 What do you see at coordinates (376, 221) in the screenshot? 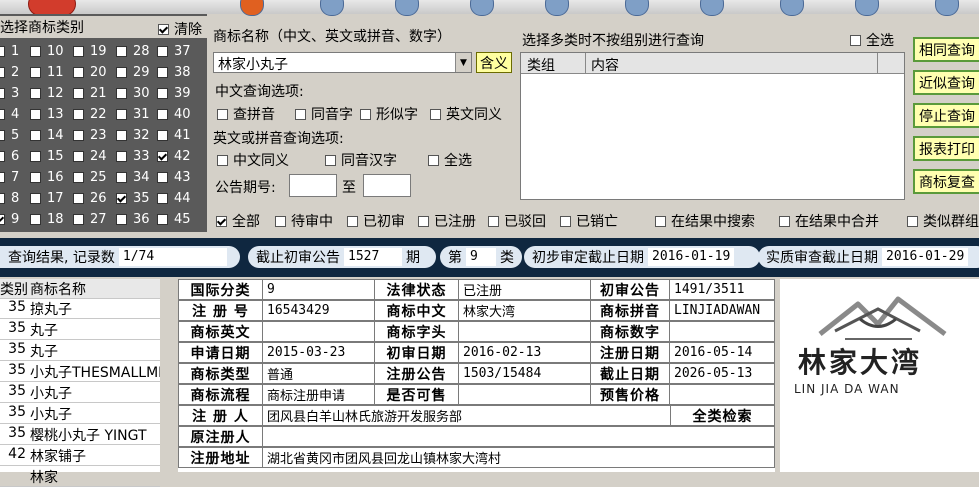
I see `status-filter-checkbox: 已初审` at bounding box center [376, 221].